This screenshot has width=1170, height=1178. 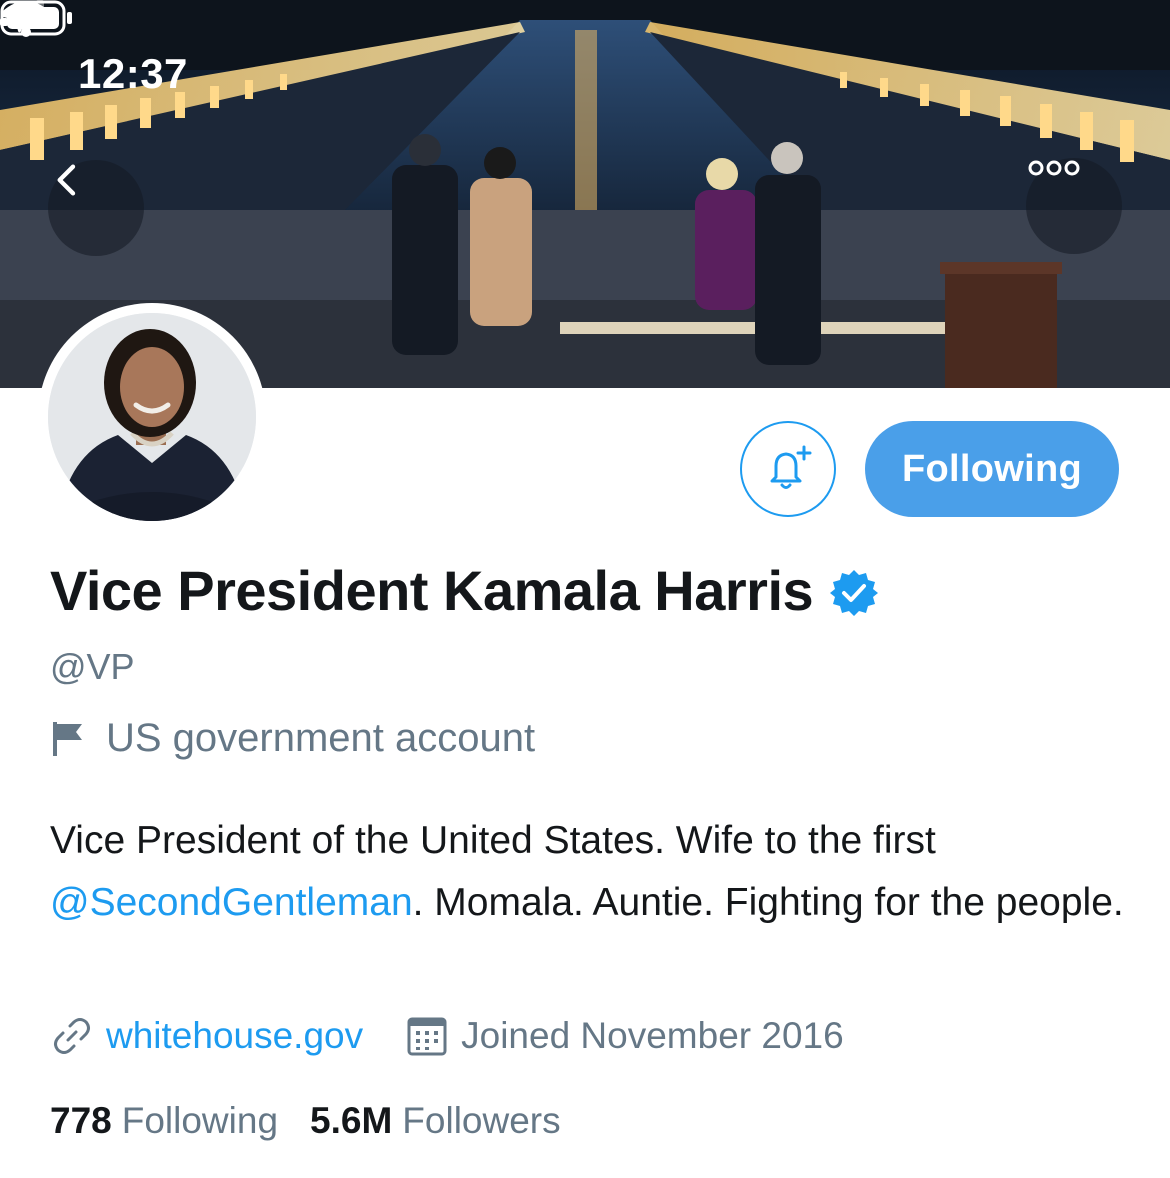 I want to click on followers-count: 5.6M, so click(x=351, y=1120).